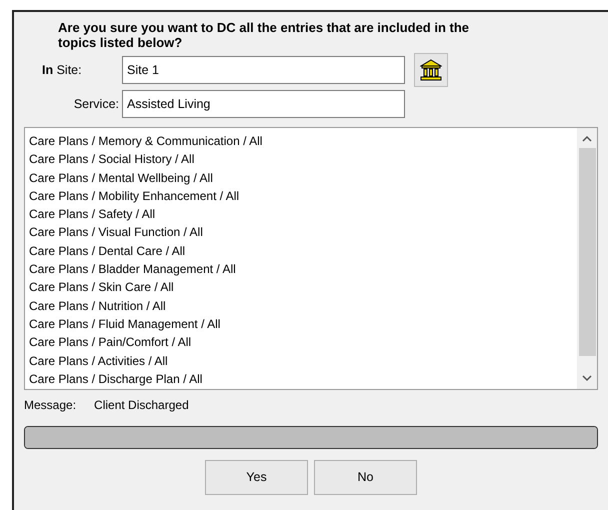 The height and width of the screenshot is (510, 608). What do you see at coordinates (96, 104) in the screenshot?
I see `service-label: Service:` at bounding box center [96, 104].